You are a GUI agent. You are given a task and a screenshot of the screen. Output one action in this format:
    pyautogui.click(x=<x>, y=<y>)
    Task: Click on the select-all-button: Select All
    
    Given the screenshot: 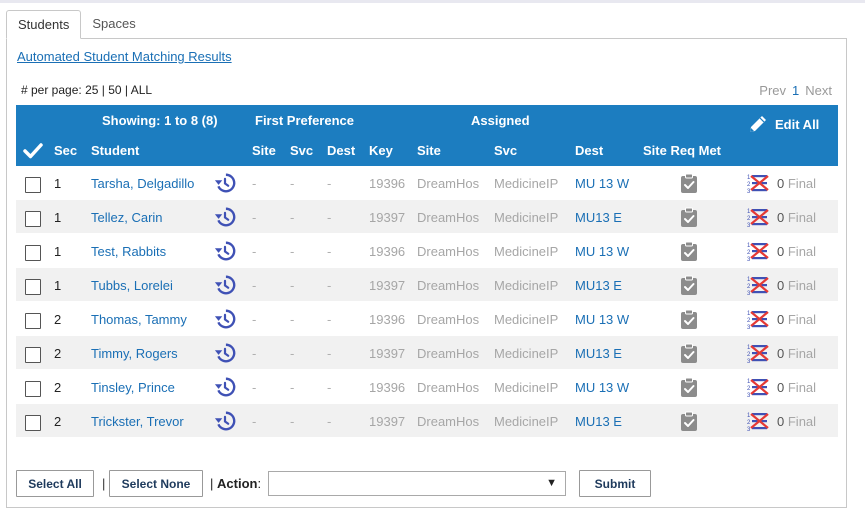 What is the action you would take?
    pyautogui.click(x=55, y=483)
    